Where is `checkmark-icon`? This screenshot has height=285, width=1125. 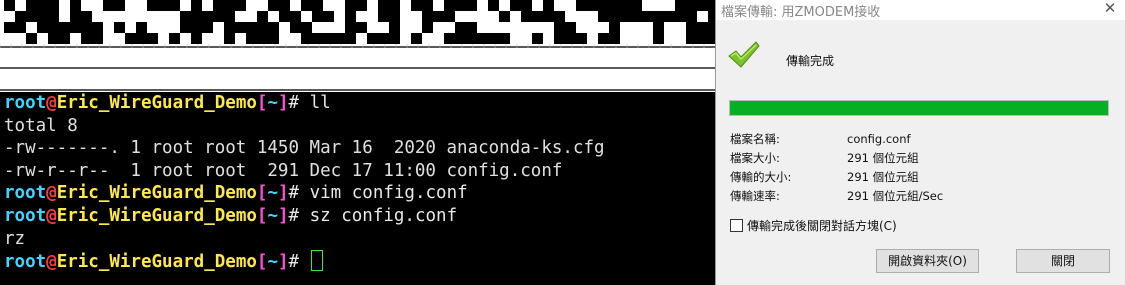
checkmark-icon is located at coordinates (744, 54).